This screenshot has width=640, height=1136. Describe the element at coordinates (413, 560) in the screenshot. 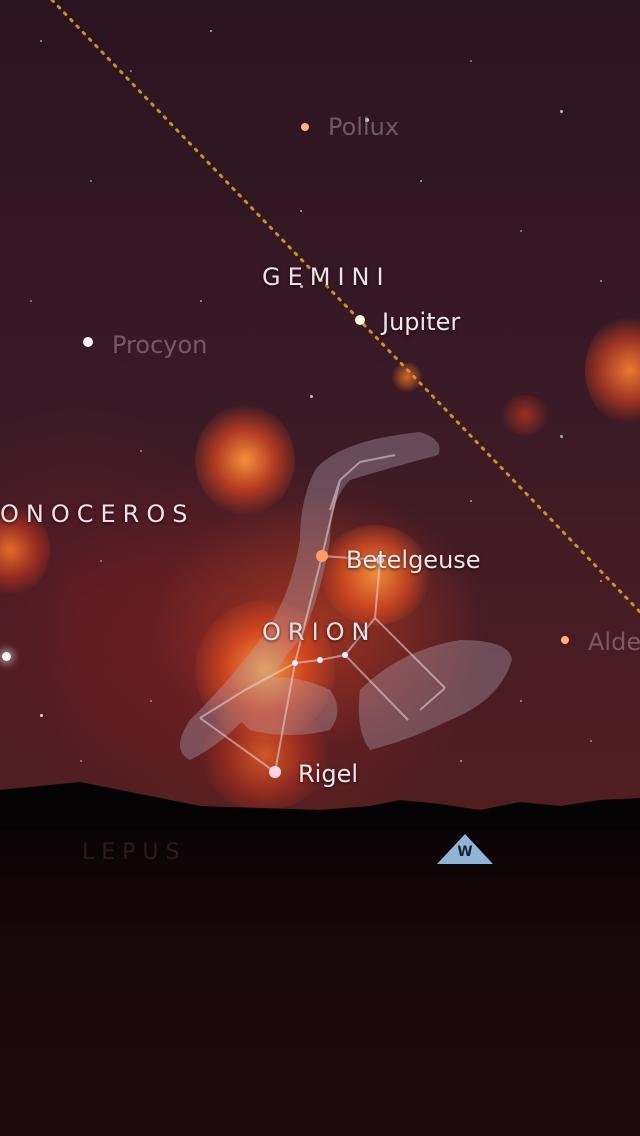

I see `star-label-betelgeuse: Betelgeuse` at that location.